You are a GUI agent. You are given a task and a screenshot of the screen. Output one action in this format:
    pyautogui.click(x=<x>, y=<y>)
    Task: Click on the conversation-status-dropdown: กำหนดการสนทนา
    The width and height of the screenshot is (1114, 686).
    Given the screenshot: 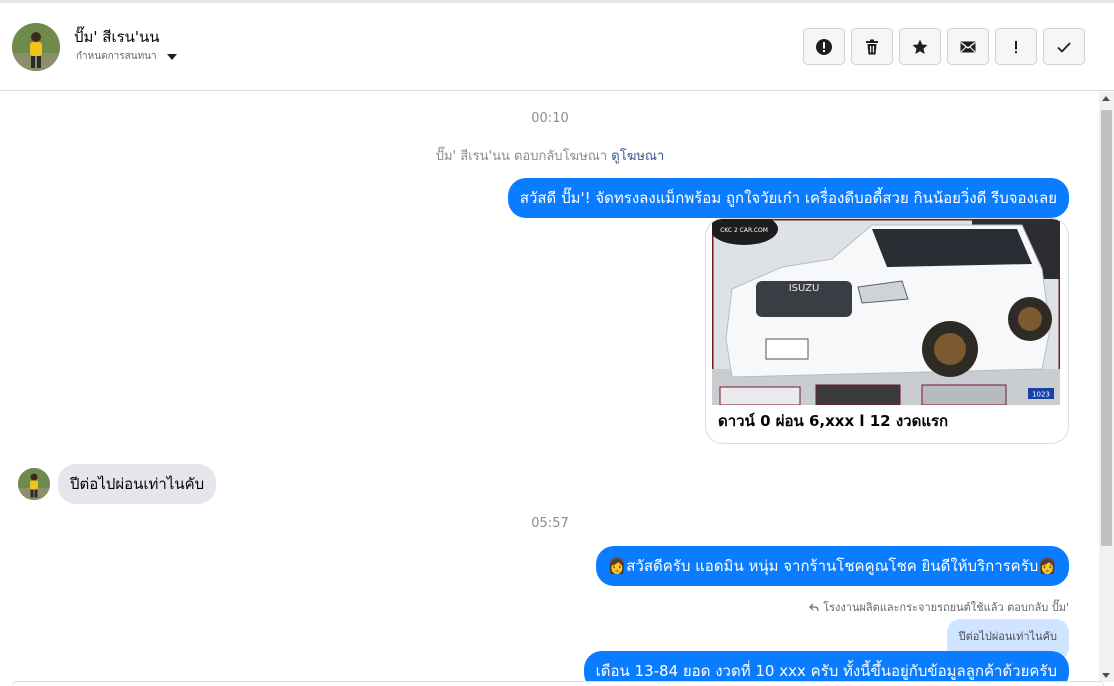 What is the action you would take?
    pyautogui.click(x=126, y=56)
    